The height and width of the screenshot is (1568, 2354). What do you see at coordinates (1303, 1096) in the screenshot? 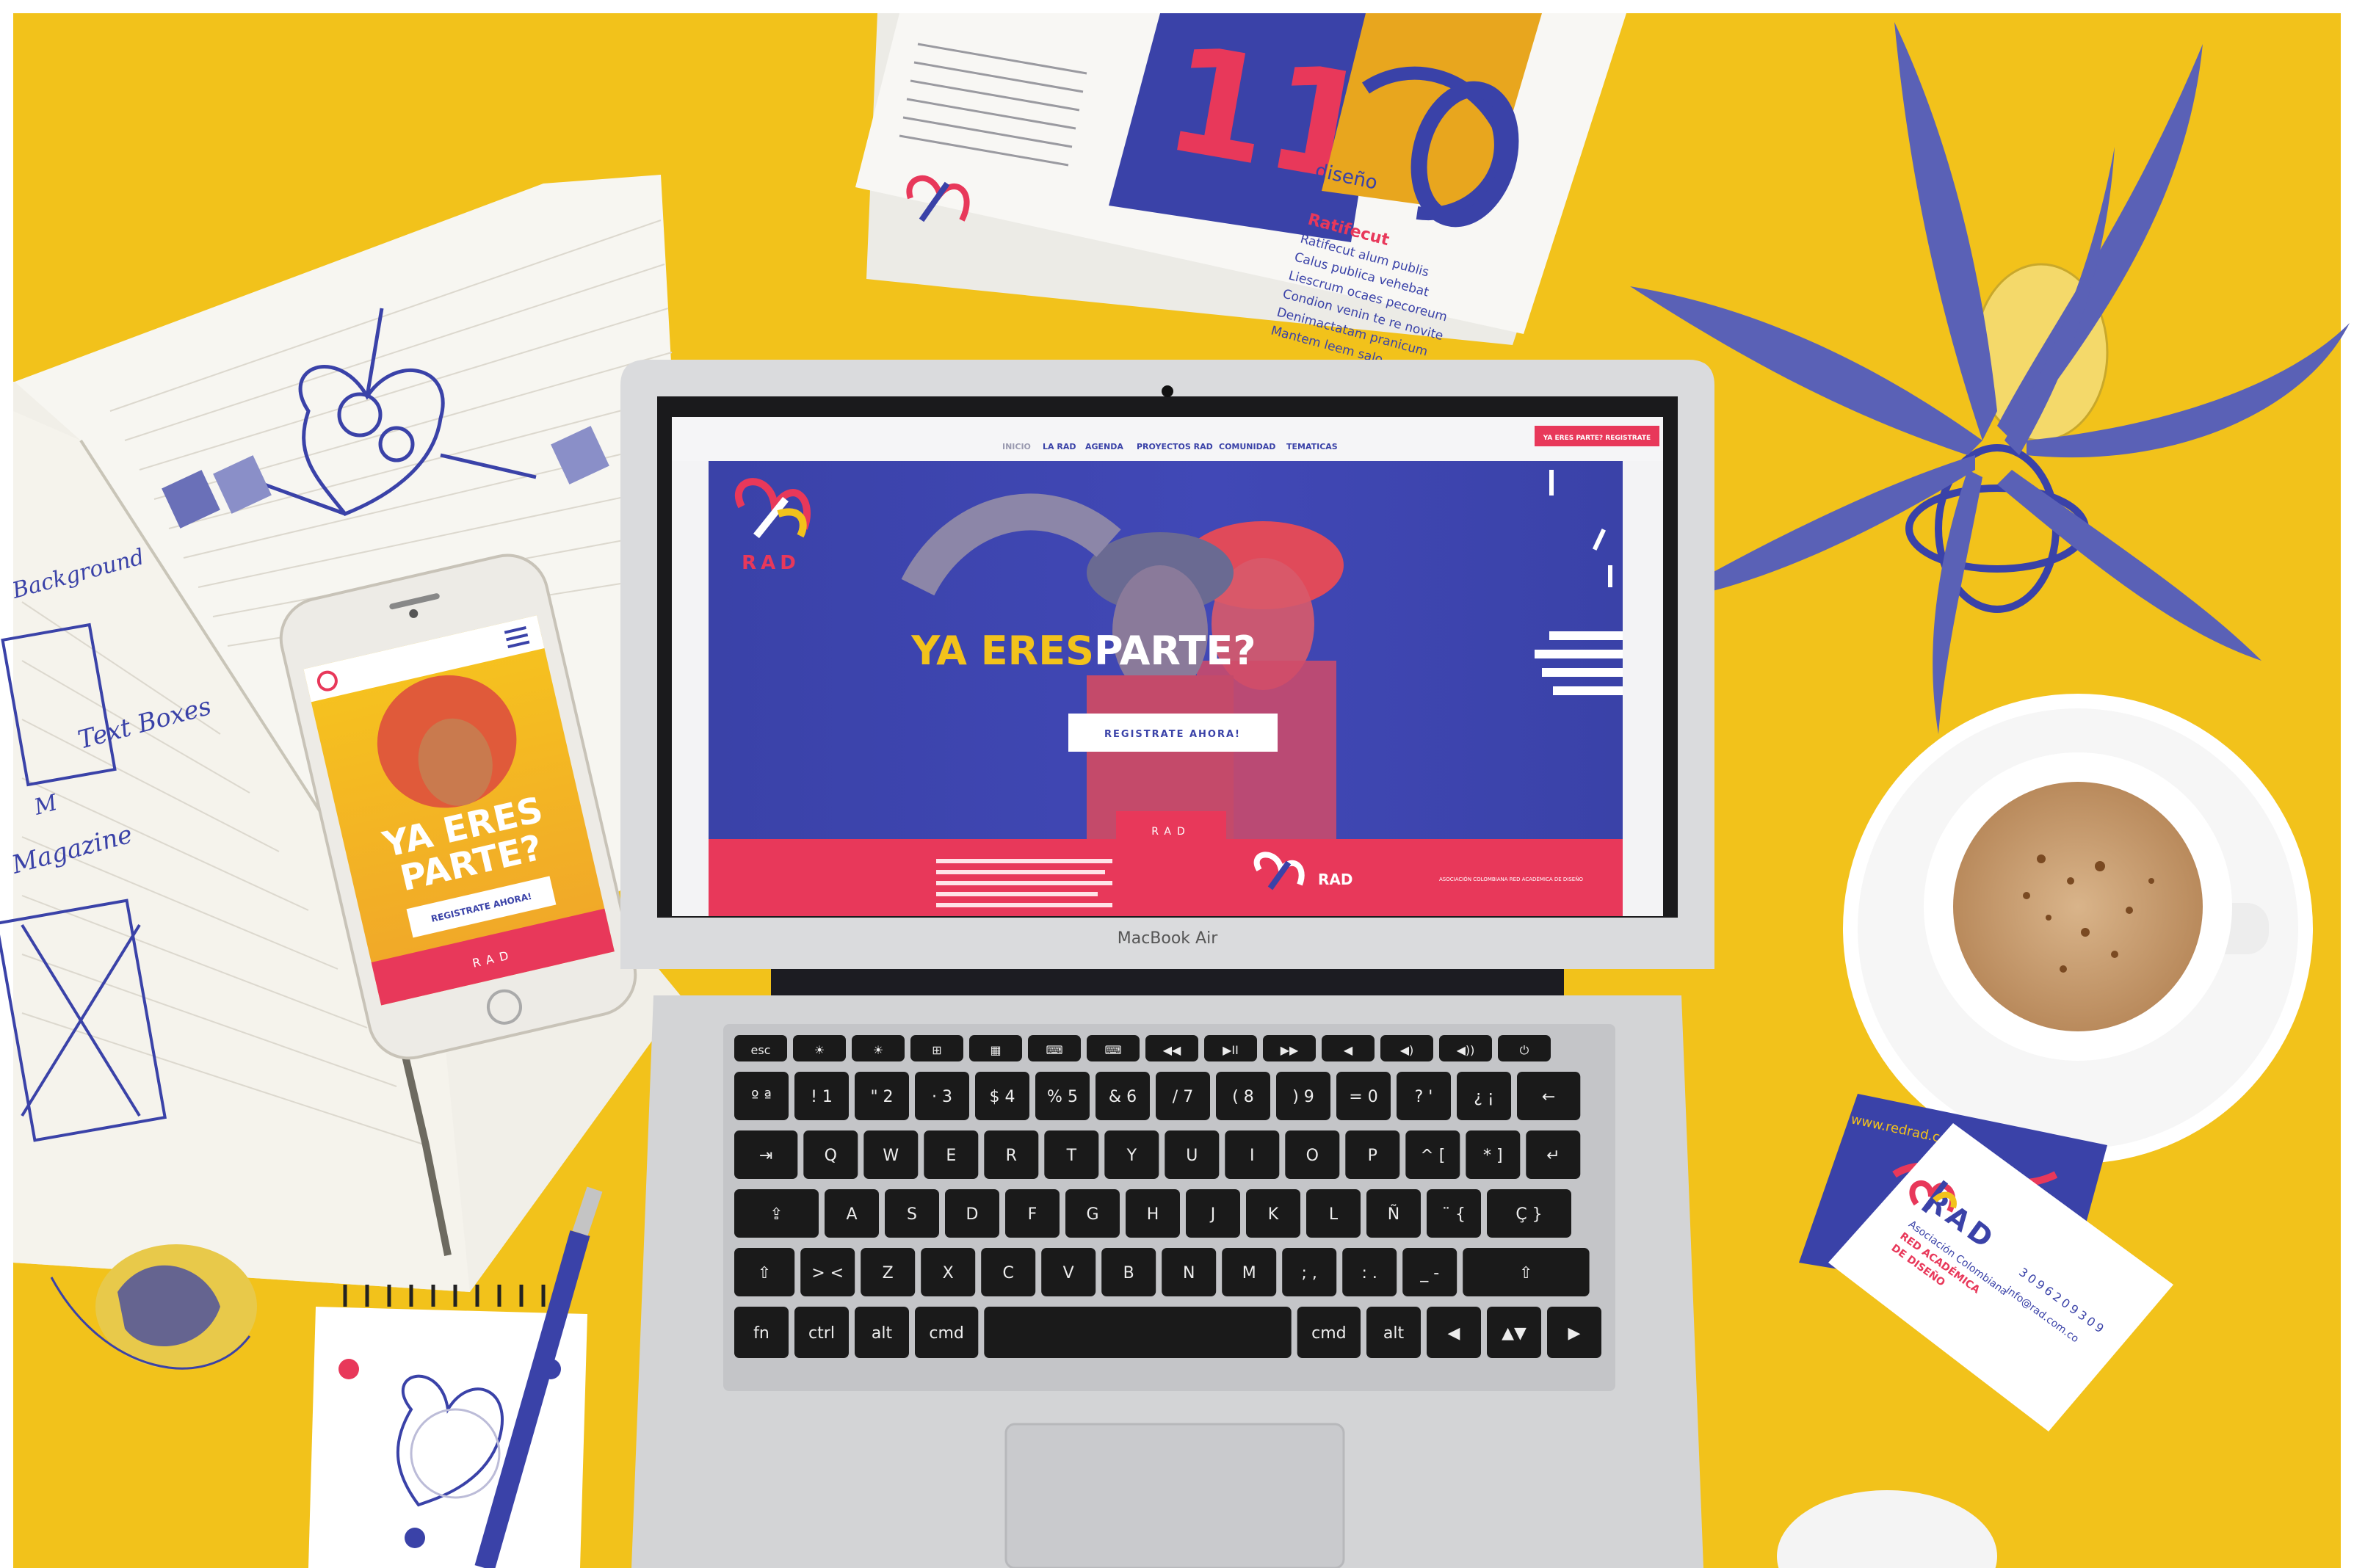
I see `key-)-9: ) 9` at bounding box center [1303, 1096].